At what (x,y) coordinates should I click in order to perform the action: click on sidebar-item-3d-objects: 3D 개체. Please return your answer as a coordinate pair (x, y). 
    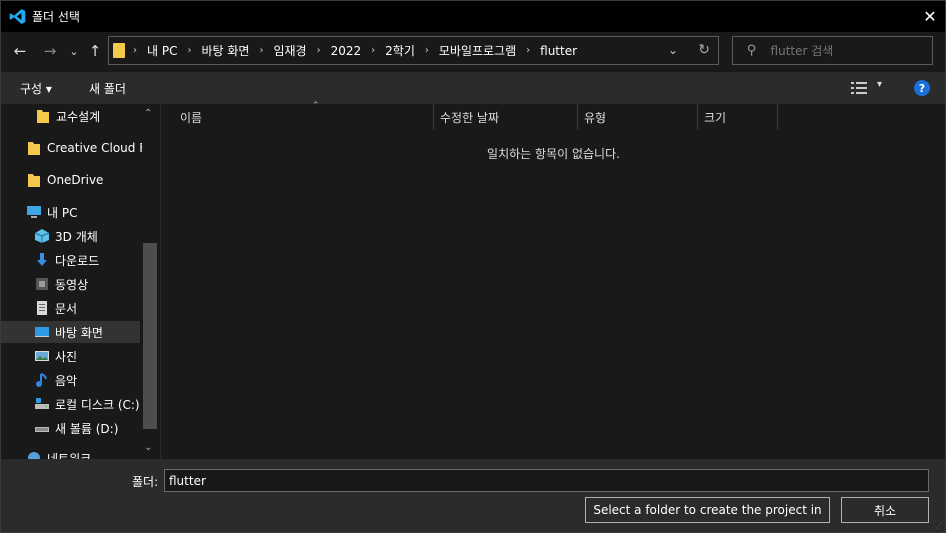
    Looking at the image, I should click on (66, 236).